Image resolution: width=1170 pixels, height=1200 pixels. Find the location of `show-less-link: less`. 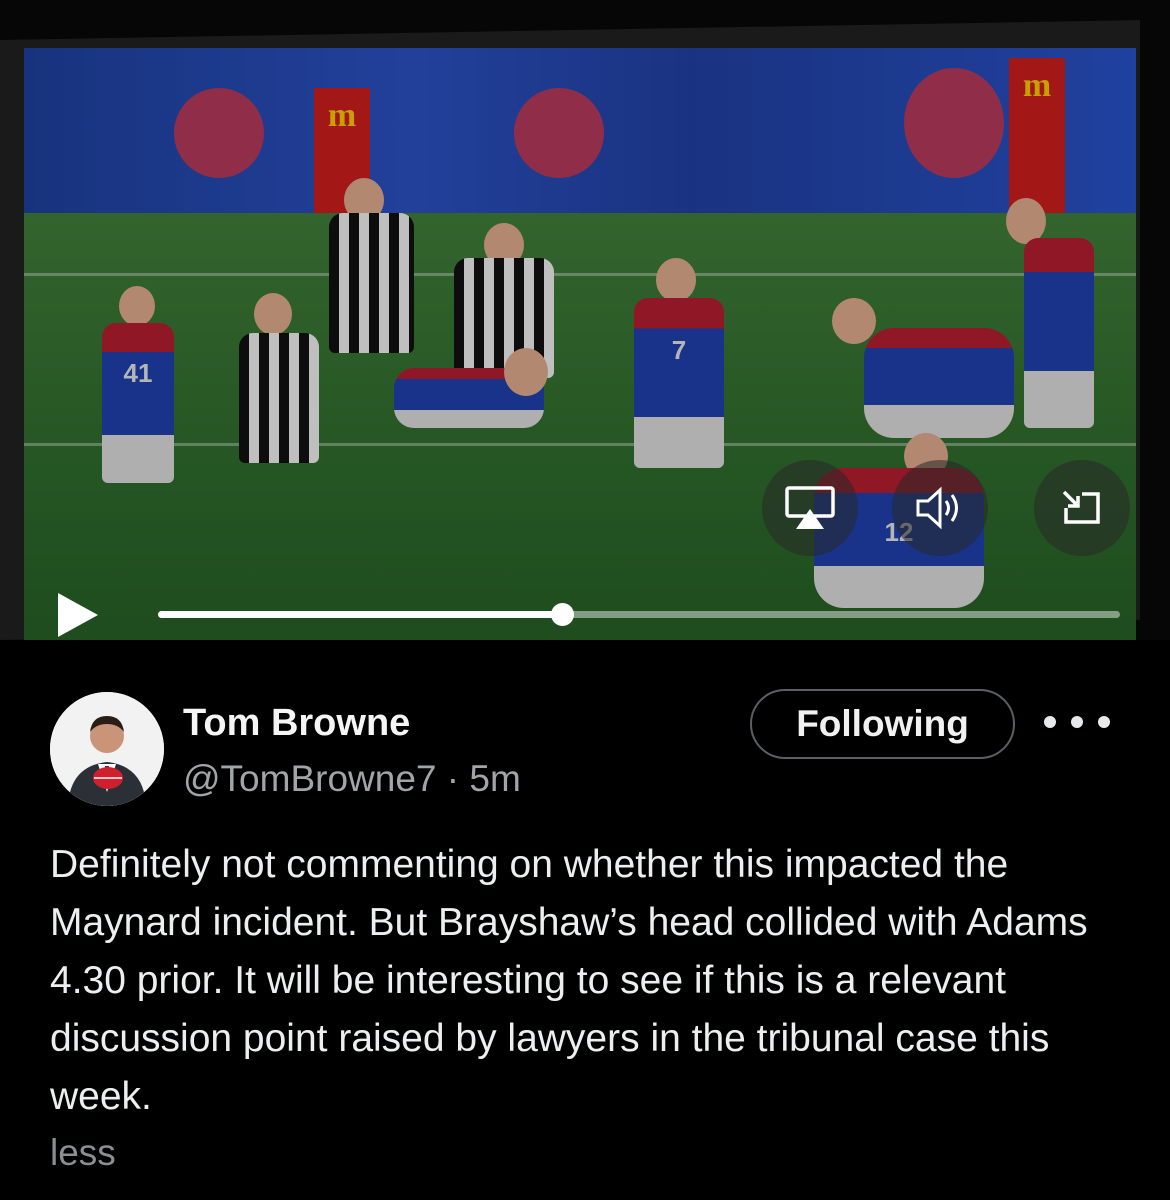

show-less-link: less is located at coordinates (83, 1153).